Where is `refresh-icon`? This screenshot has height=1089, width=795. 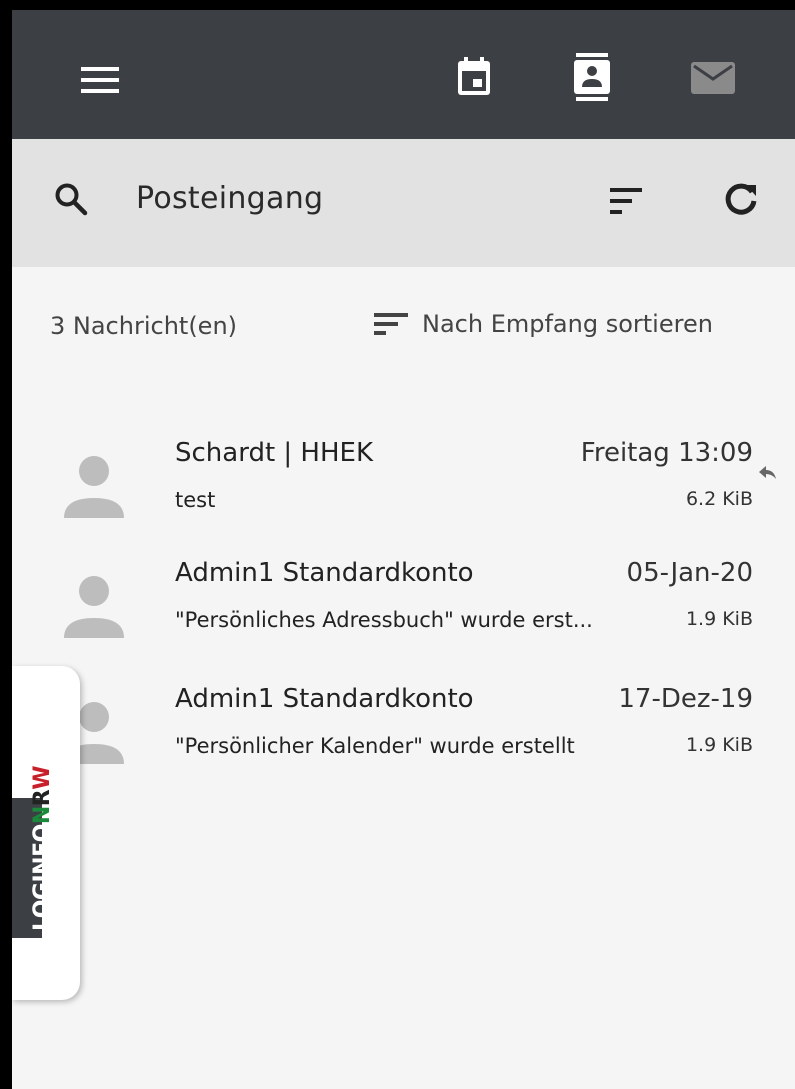
refresh-icon is located at coordinates (744, 203).